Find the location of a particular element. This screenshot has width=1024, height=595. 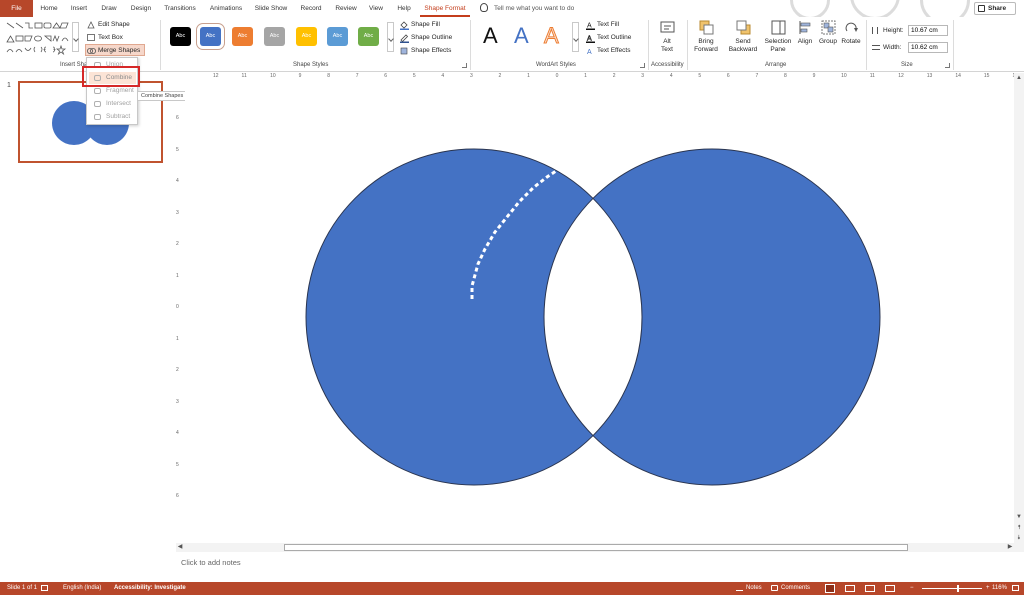

tab-slide-show: Slide Show is located at coordinates (271, 8).